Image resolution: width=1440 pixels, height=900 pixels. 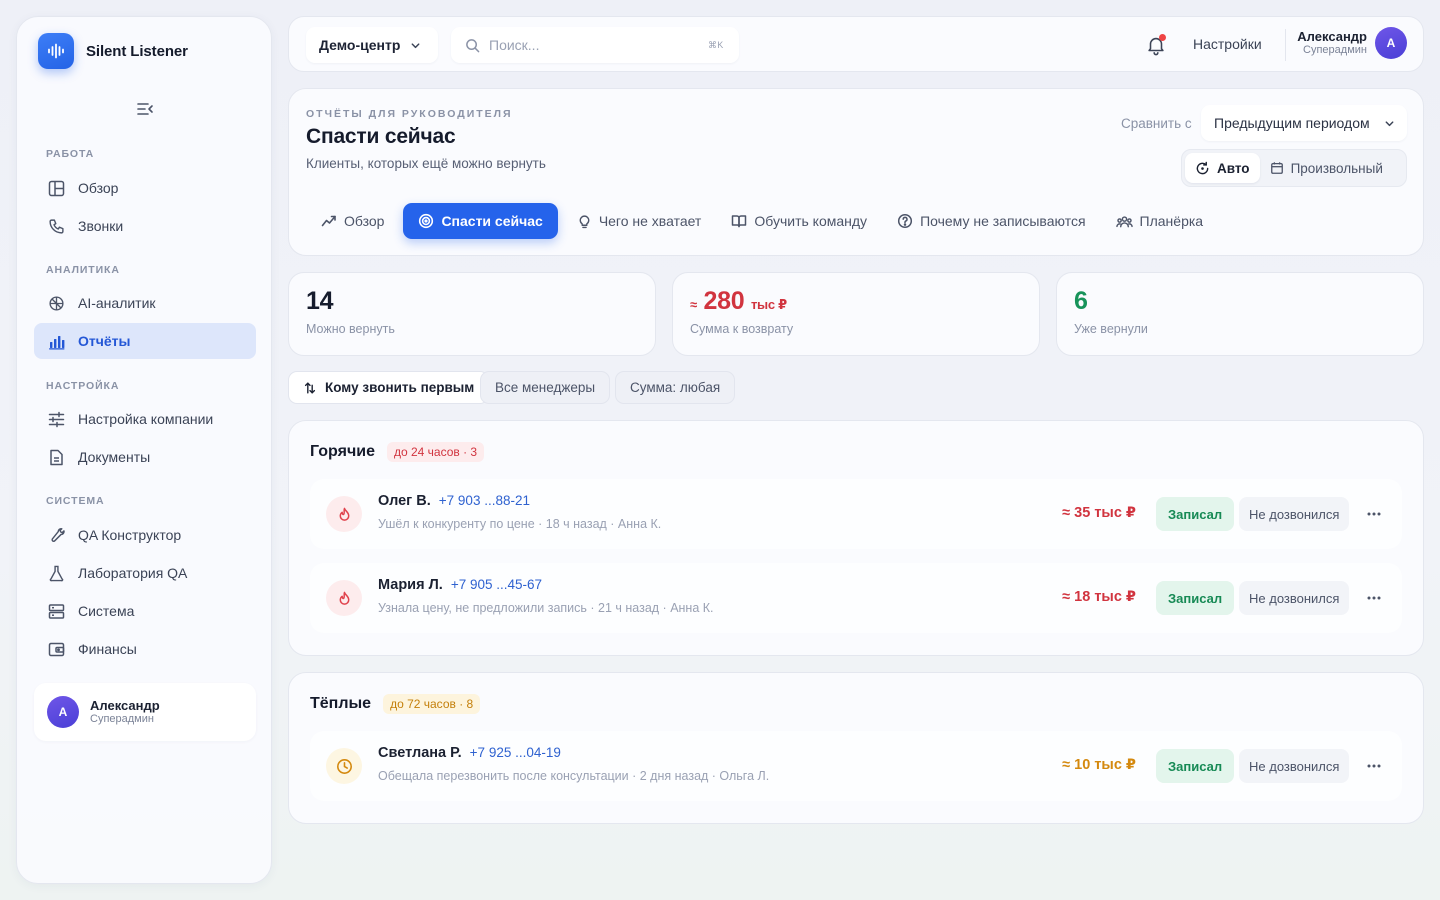 What do you see at coordinates (1162, 37) in the screenshot?
I see `notification-dot` at bounding box center [1162, 37].